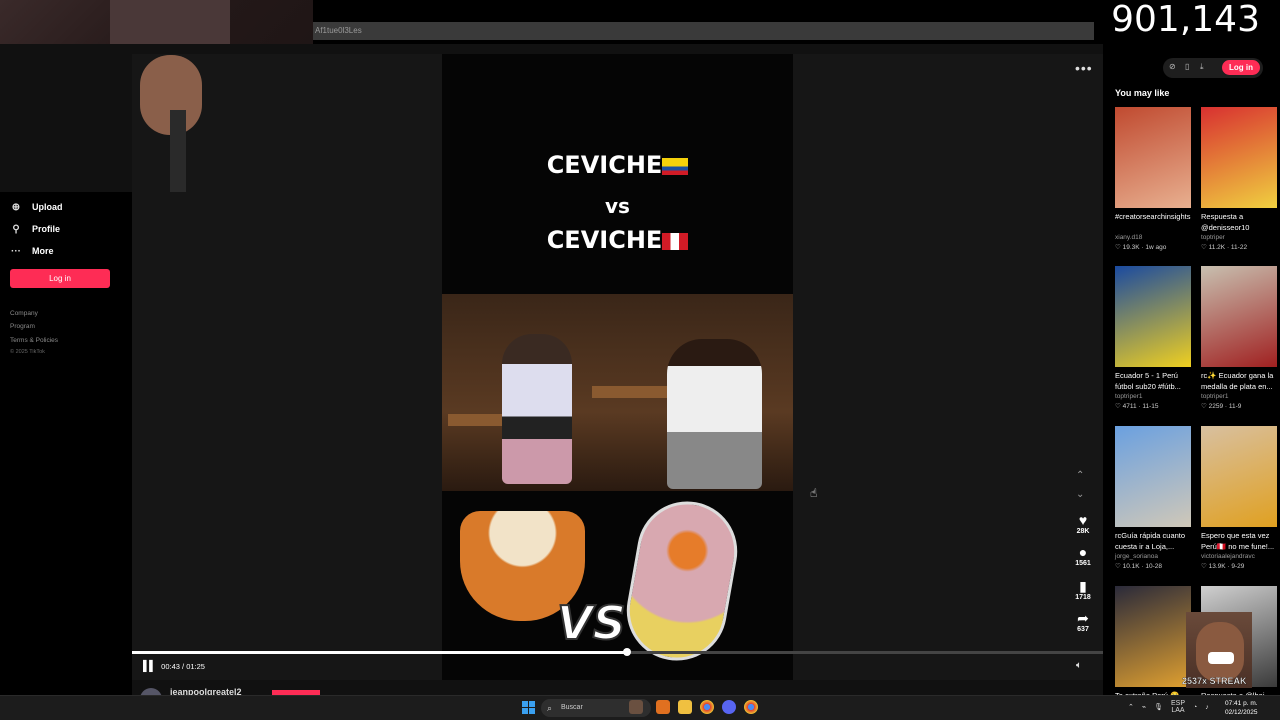  Describe the element at coordinates (43, 251) in the screenshot. I see `sidebar-item-label: More` at that location.